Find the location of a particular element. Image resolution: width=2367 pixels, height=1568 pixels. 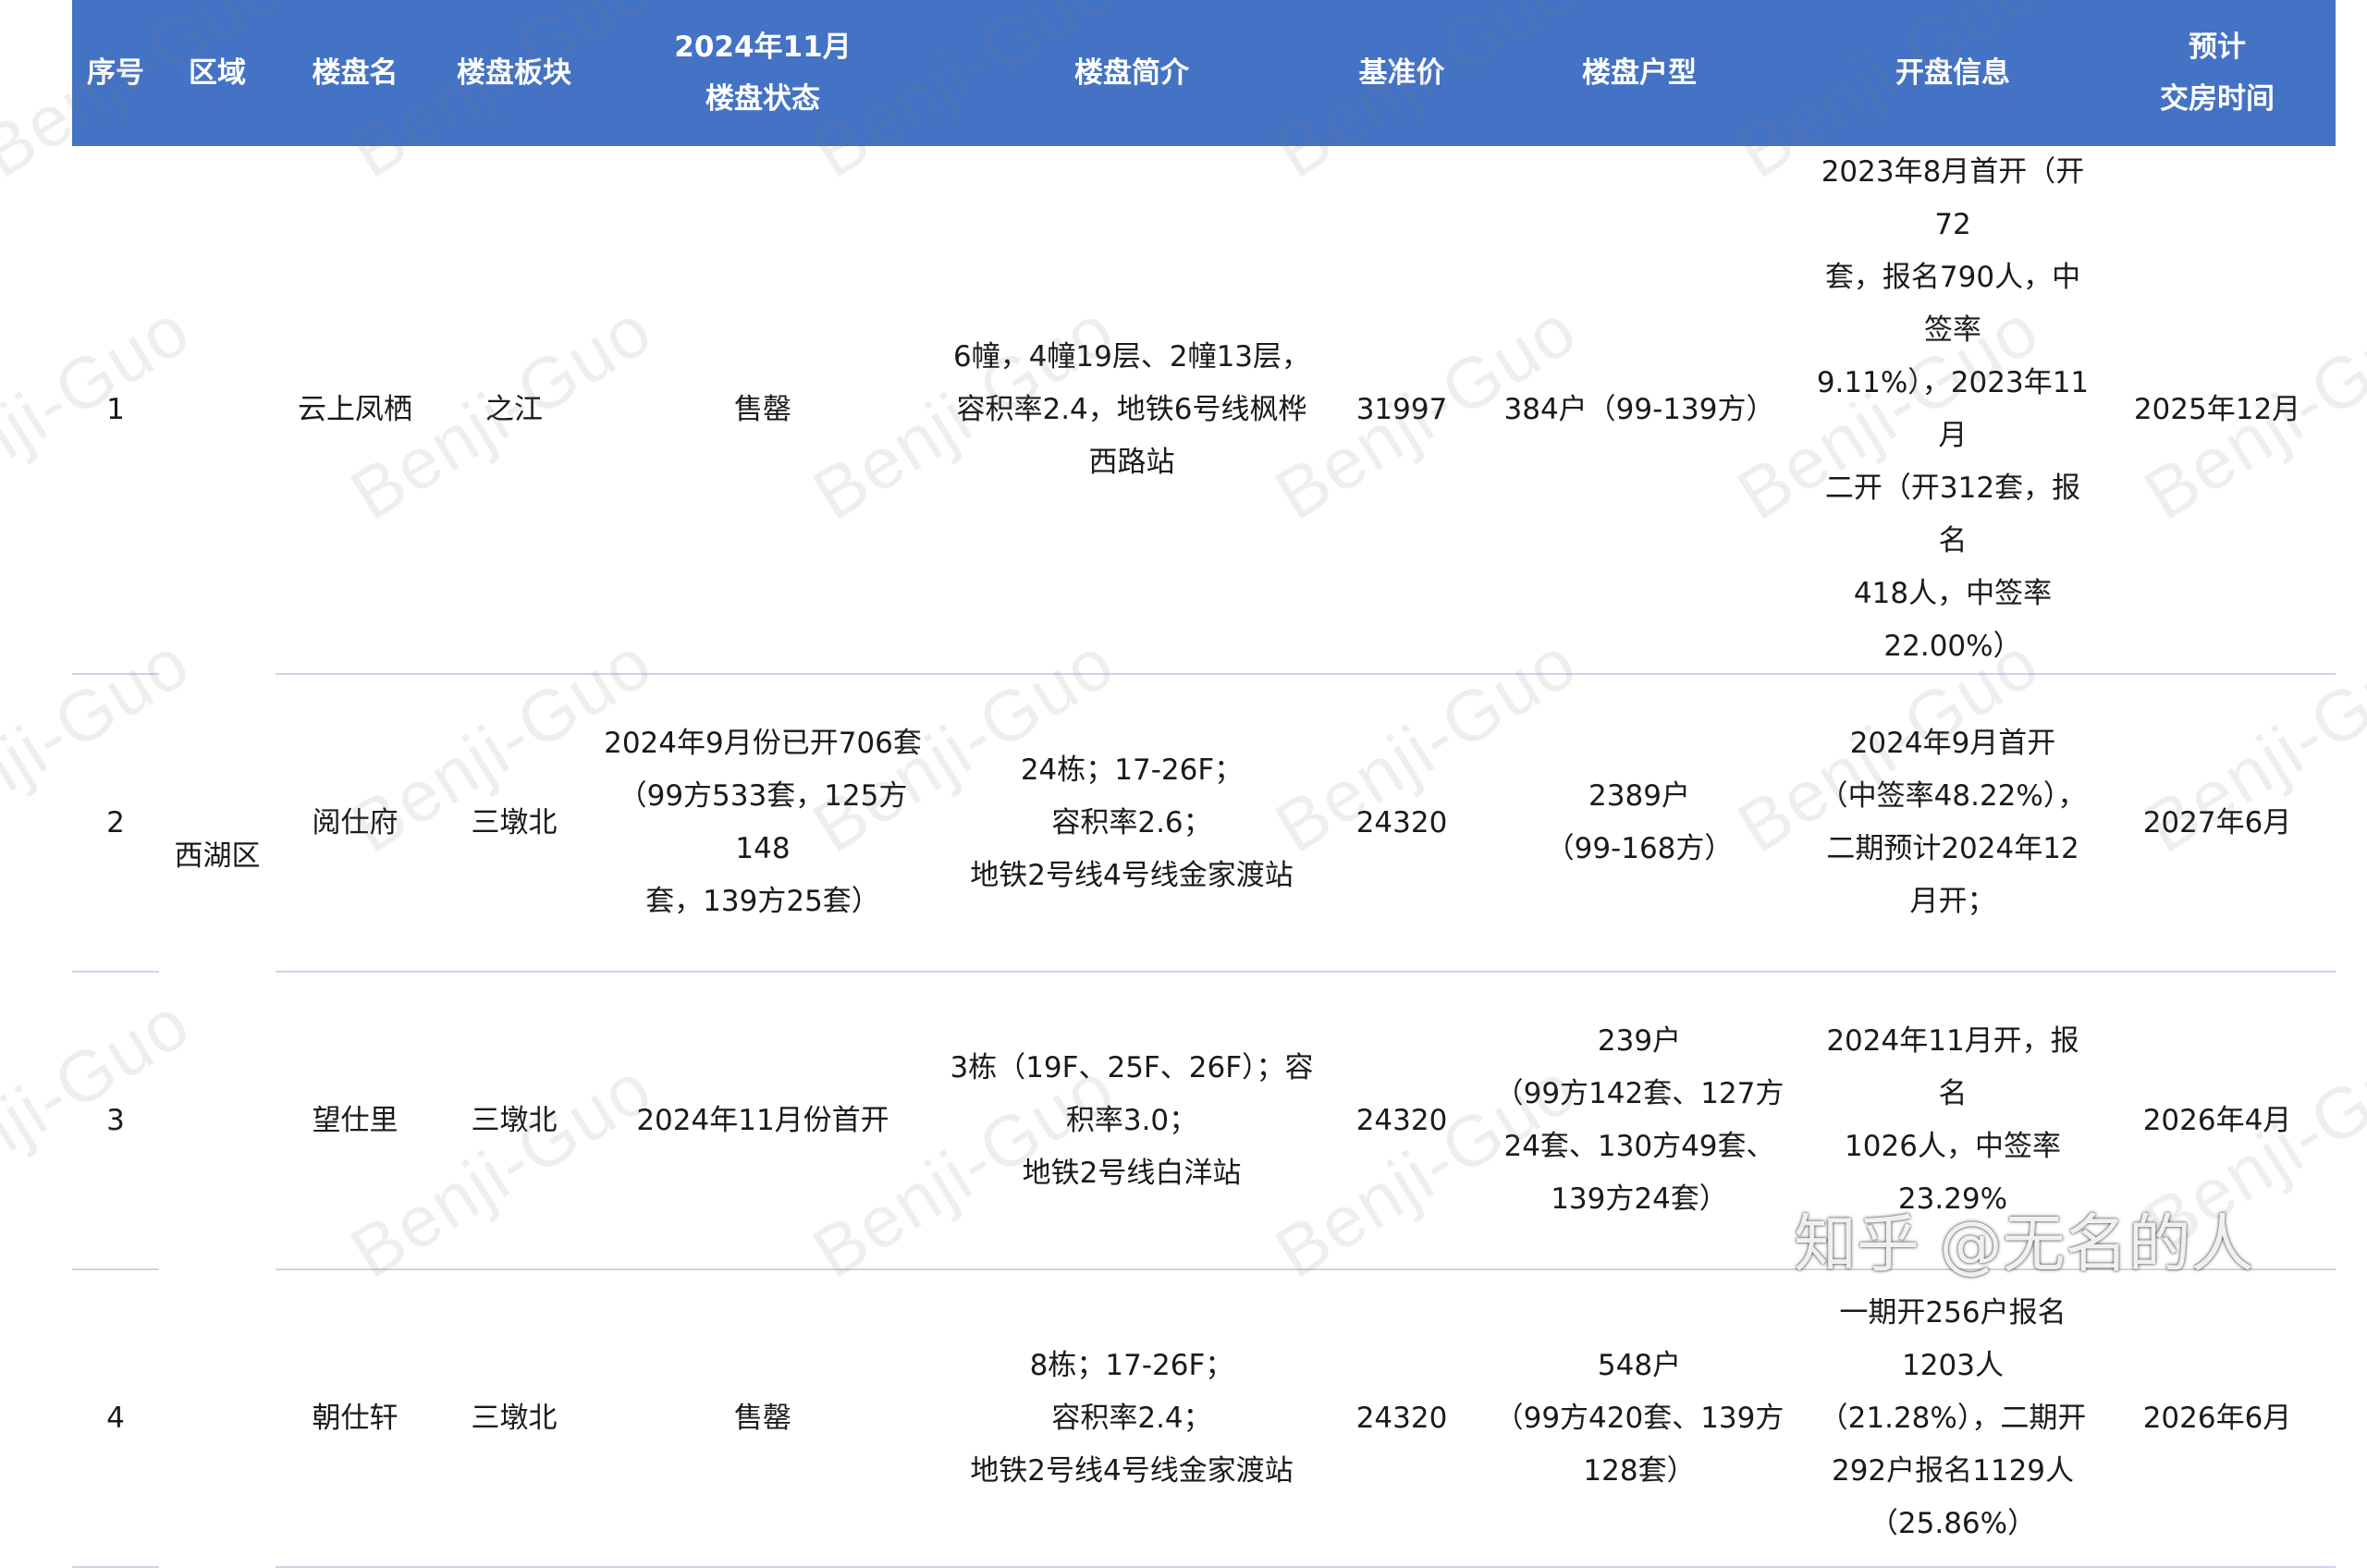

cell-name-text: 望仕里 is located at coordinates (355, 1120).